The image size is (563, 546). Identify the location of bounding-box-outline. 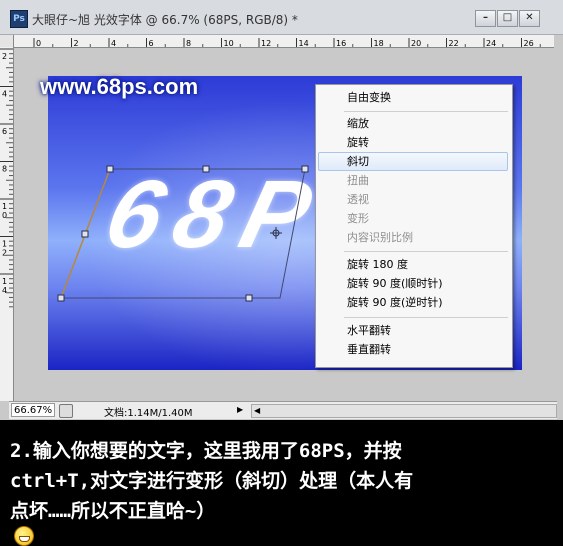
(183, 233).